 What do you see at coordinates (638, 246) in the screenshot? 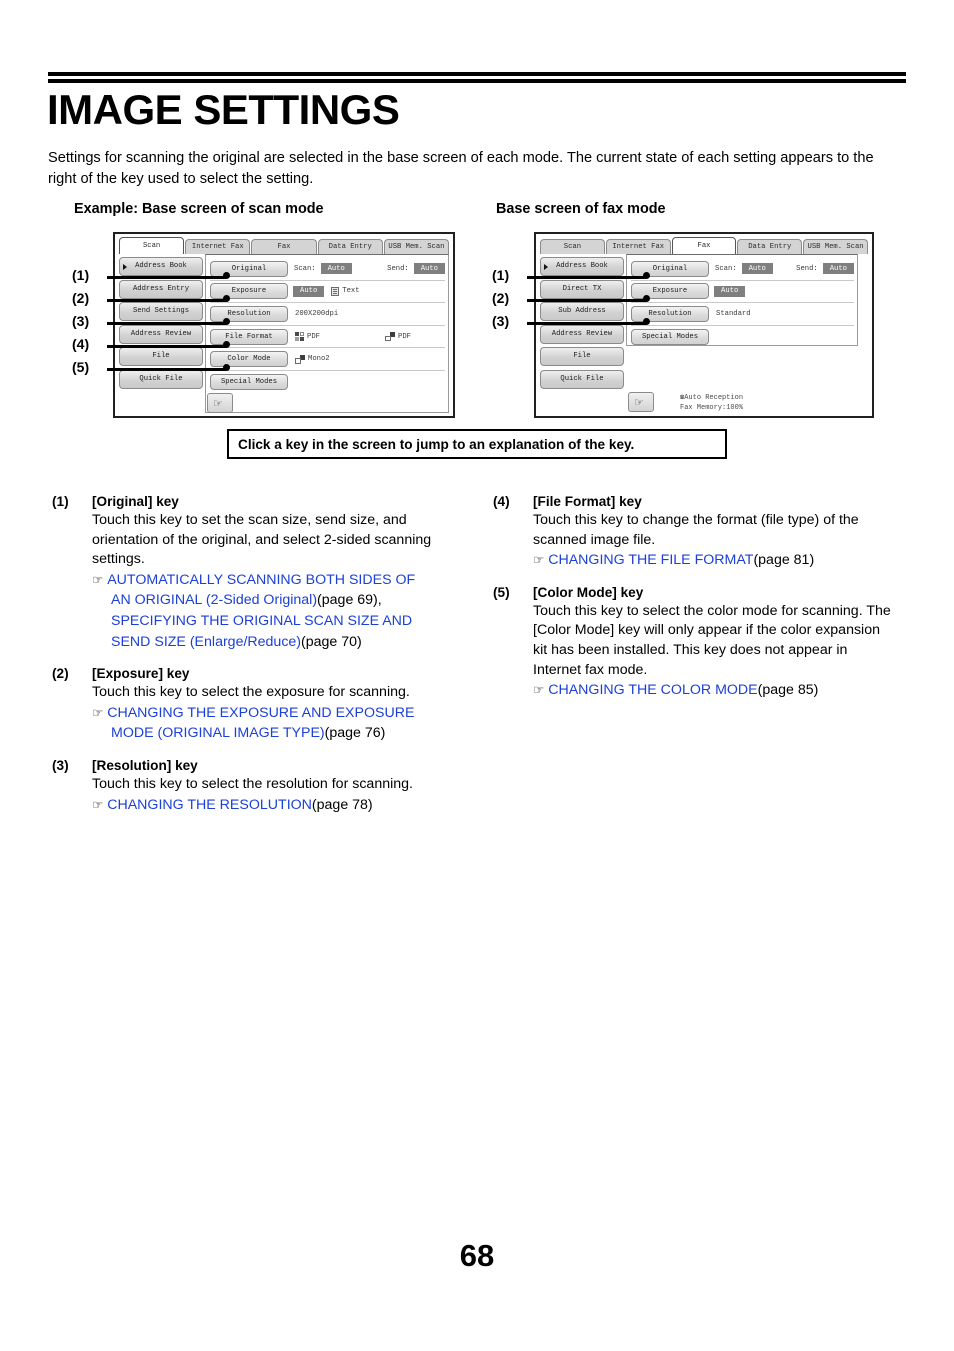
I see `fax-tab-internet-fax: Internet Fax` at bounding box center [638, 246].